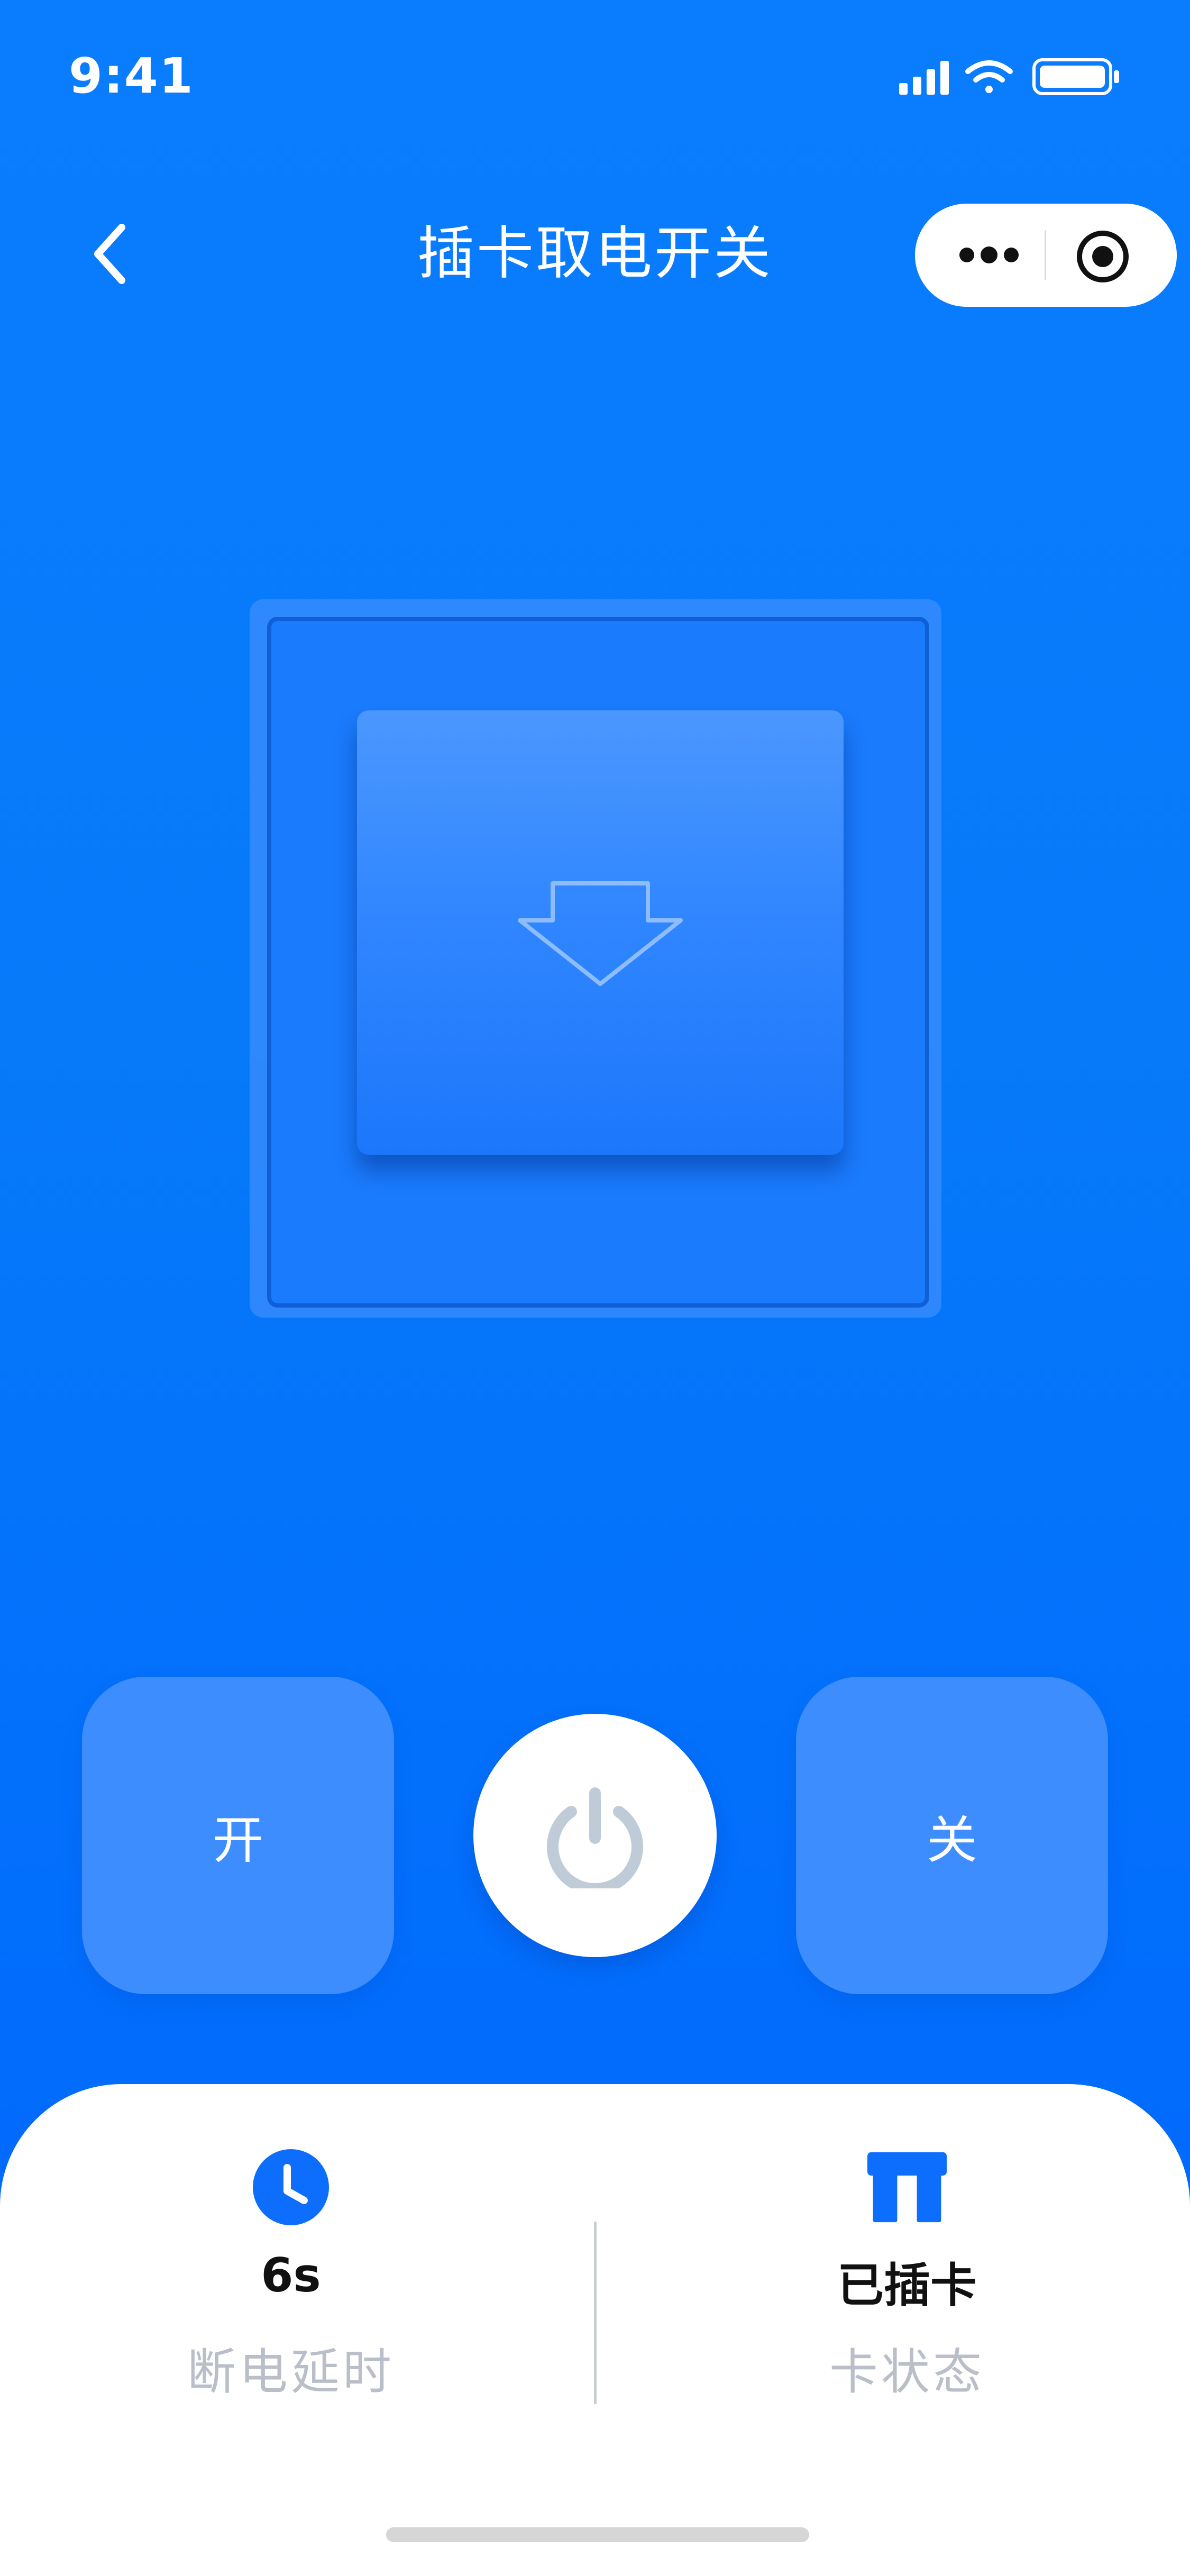 This screenshot has width=1190, height=2576. Describe the element at coordinates (291, 2276) in the screenshot. I see `delay-value: 6s` at that location.